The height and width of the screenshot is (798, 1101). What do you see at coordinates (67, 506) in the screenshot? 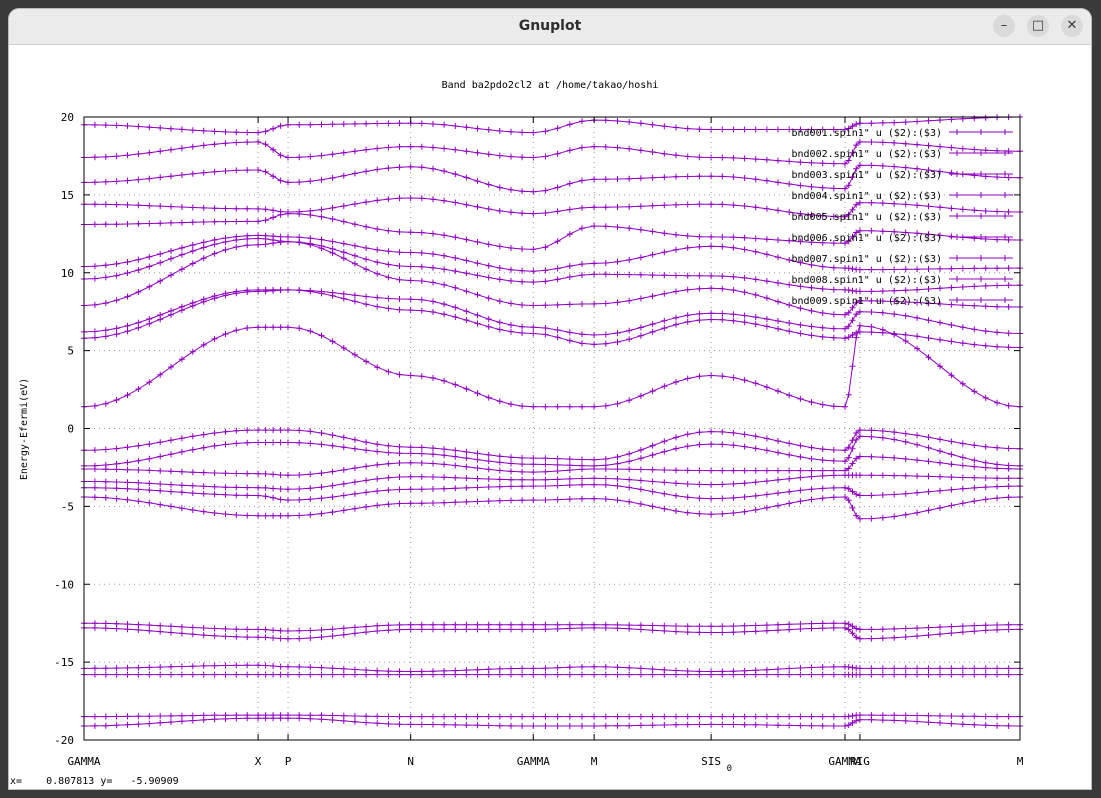
I see `y-tick-label: -5` at bounding box center [67, 506].